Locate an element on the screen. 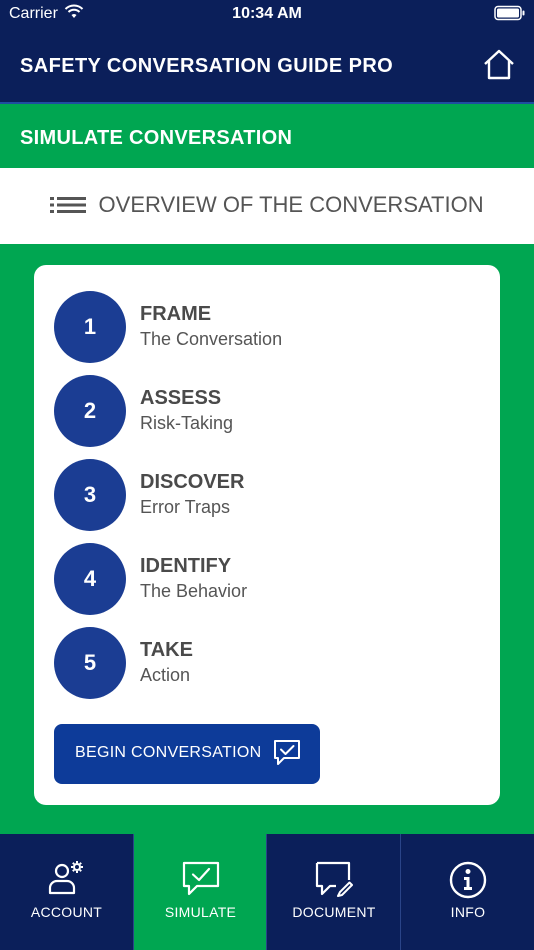 This screenshot has width=534, height=950. section-bar: SIMULATE CONVERSATION is located at coordinates (267, 136).